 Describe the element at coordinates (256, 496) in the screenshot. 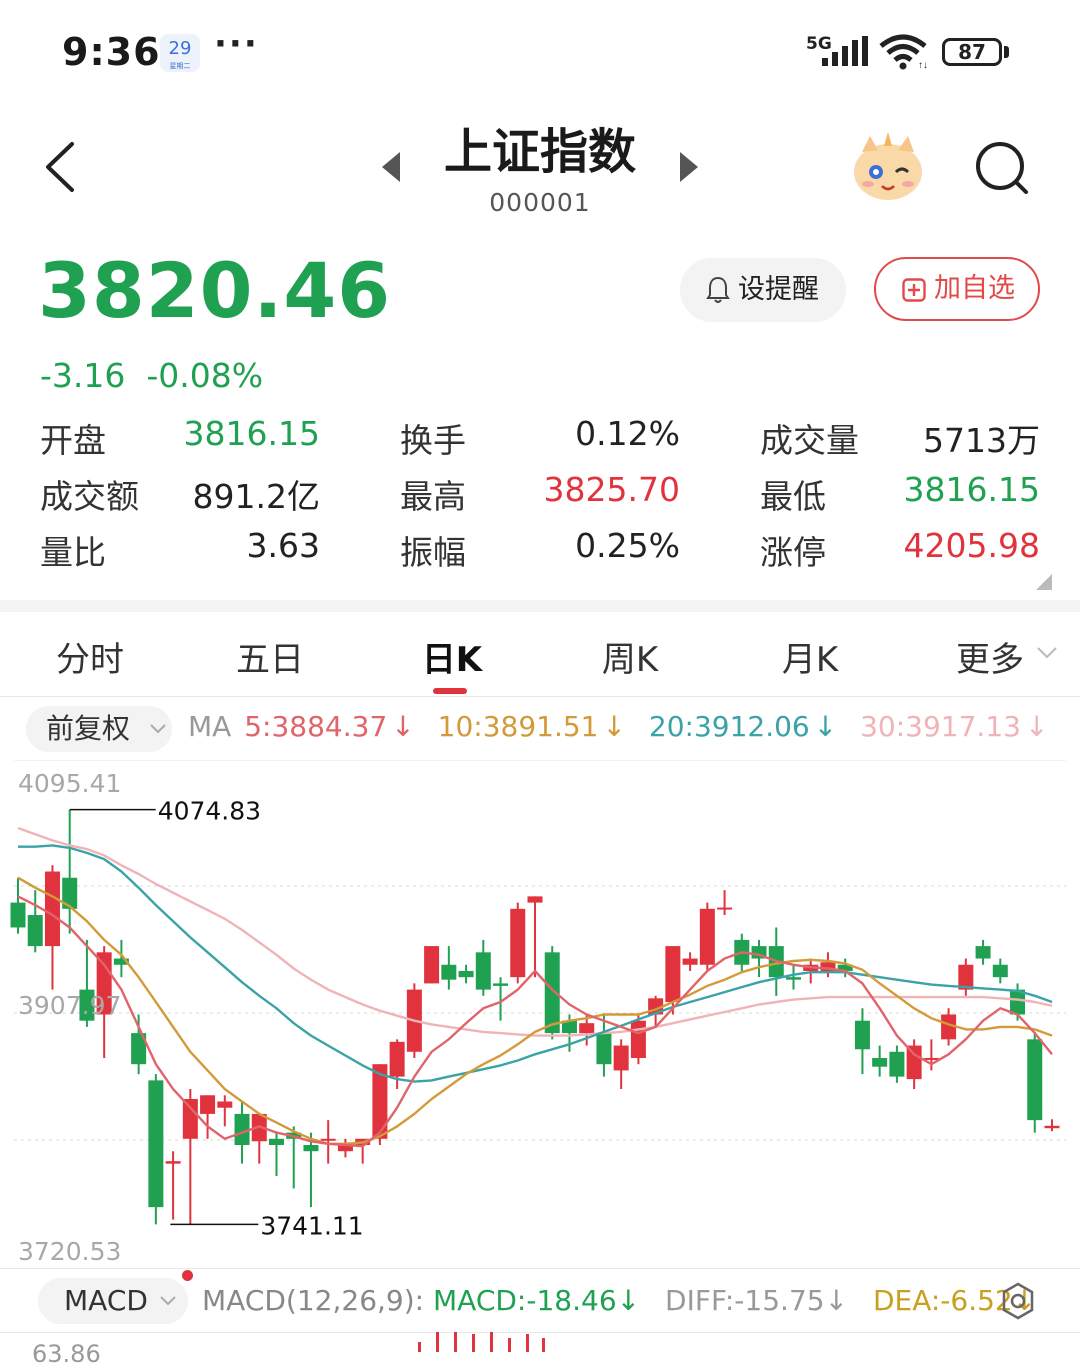

I see `stat-value: 891.2亿` at that location.